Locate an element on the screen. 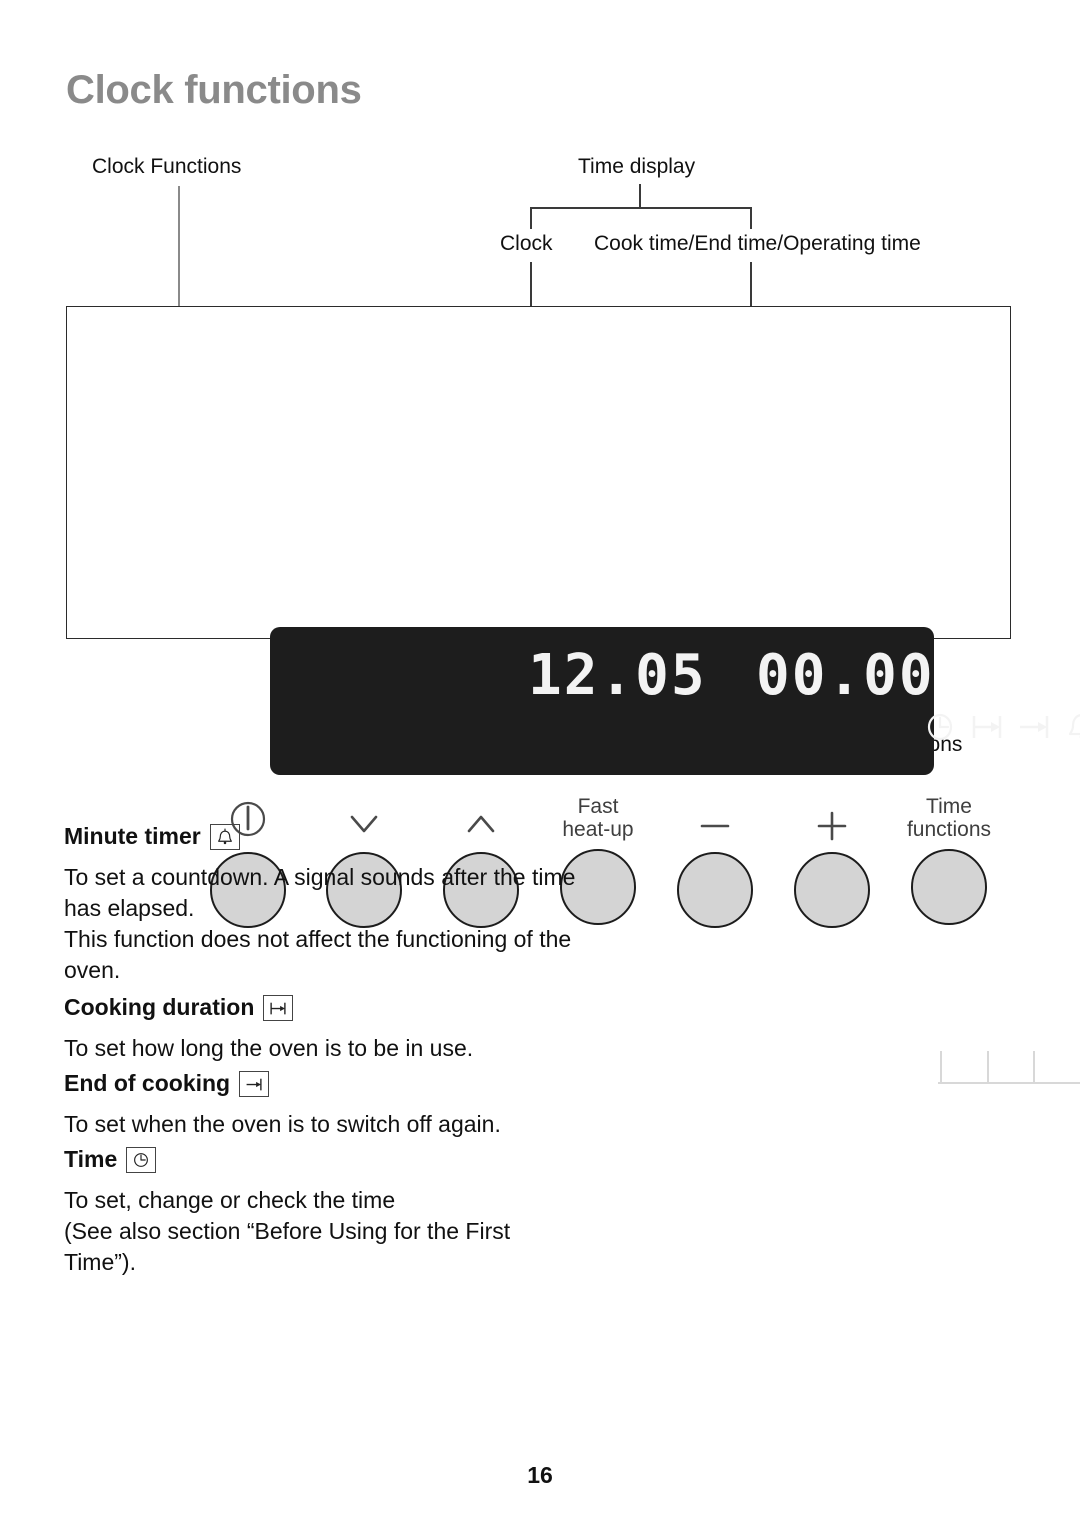  section-heading-cooking-duration: Cooking duration is located at coordinates (179, 1007).